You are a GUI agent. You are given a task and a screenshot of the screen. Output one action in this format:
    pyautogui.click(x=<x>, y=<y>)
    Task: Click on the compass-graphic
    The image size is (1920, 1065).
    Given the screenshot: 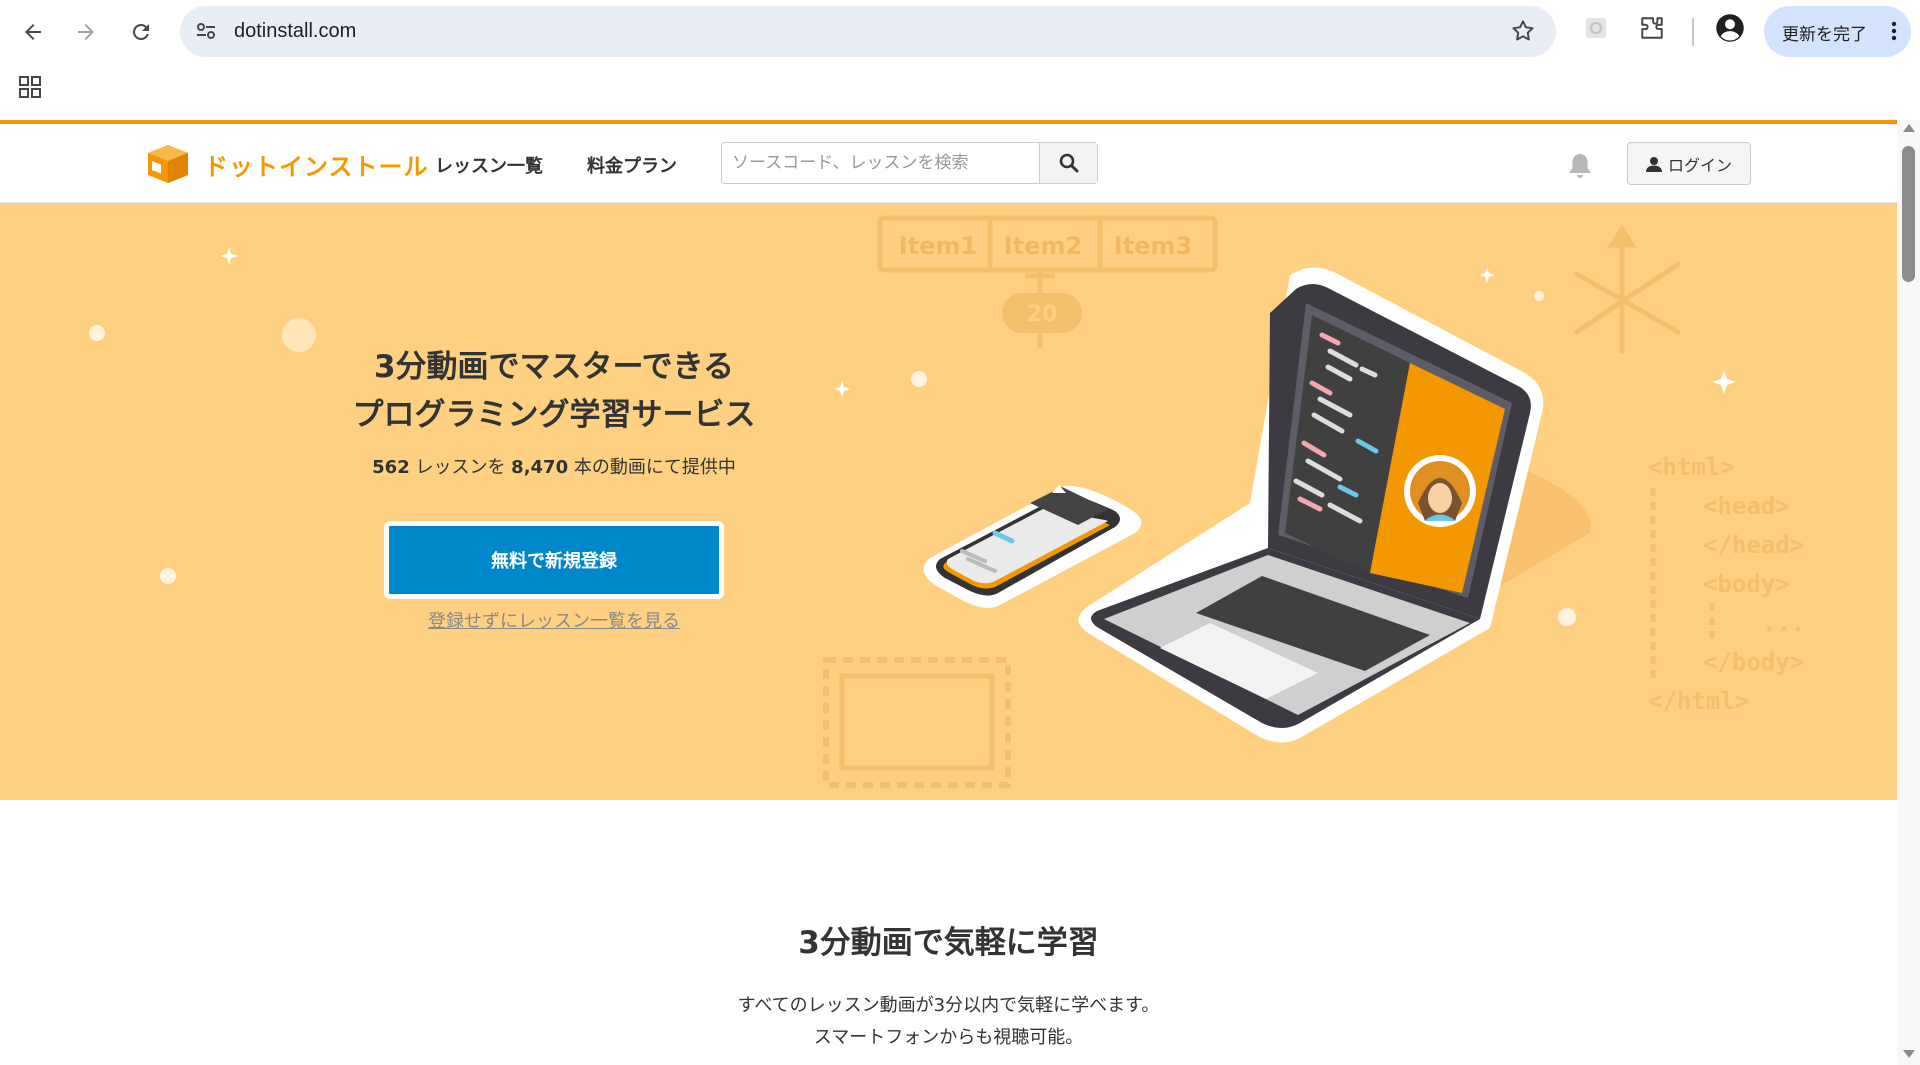 What is the action you would take?
    pyautogui.click(x=1627, y=288)
    